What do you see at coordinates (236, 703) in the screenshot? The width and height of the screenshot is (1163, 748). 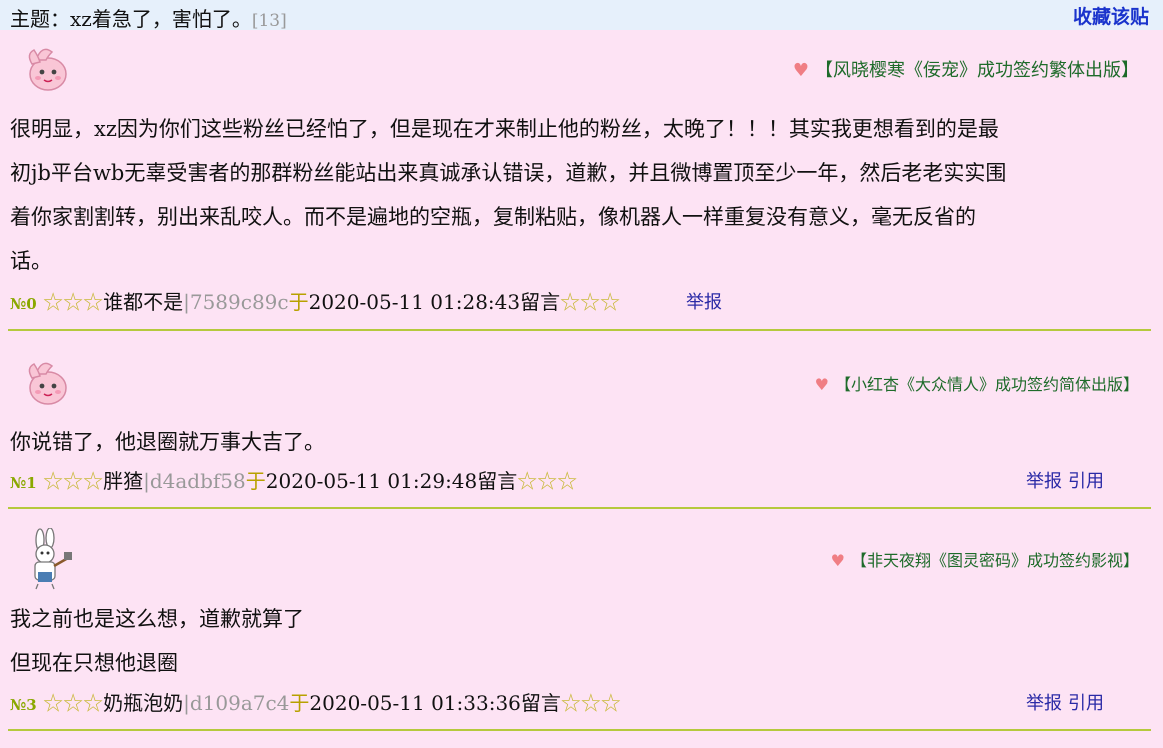 I see `author-hash: |d109a7c4` at bounding box center [236, 703].